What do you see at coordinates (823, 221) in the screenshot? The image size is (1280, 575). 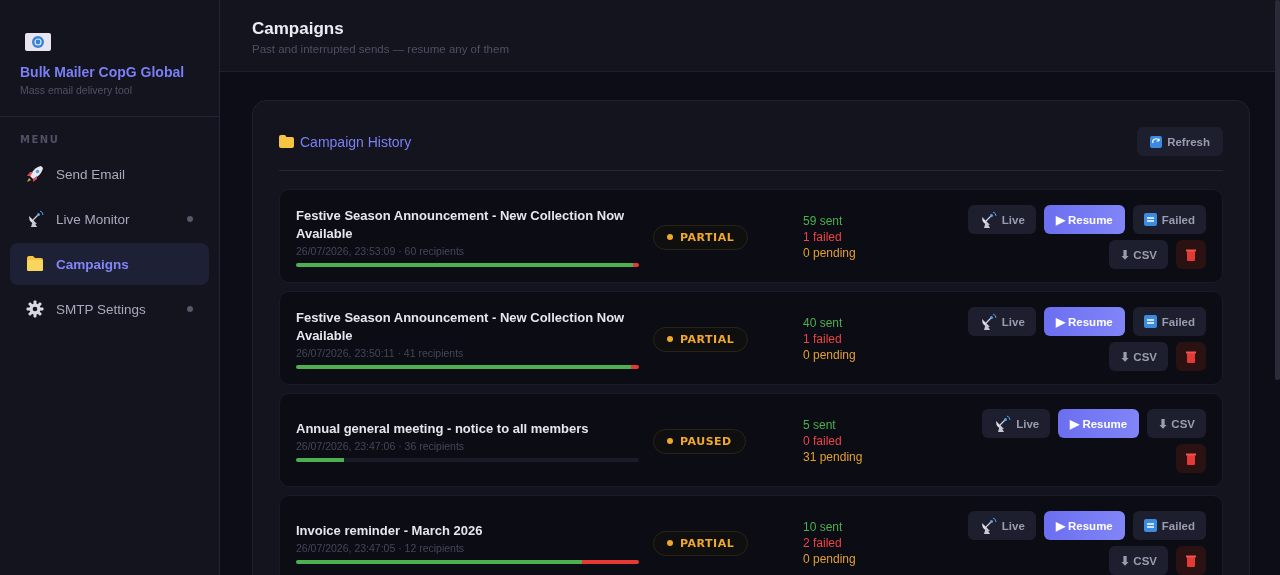 I see `sent-count: 59 sent` at bounding box center [823, 221].